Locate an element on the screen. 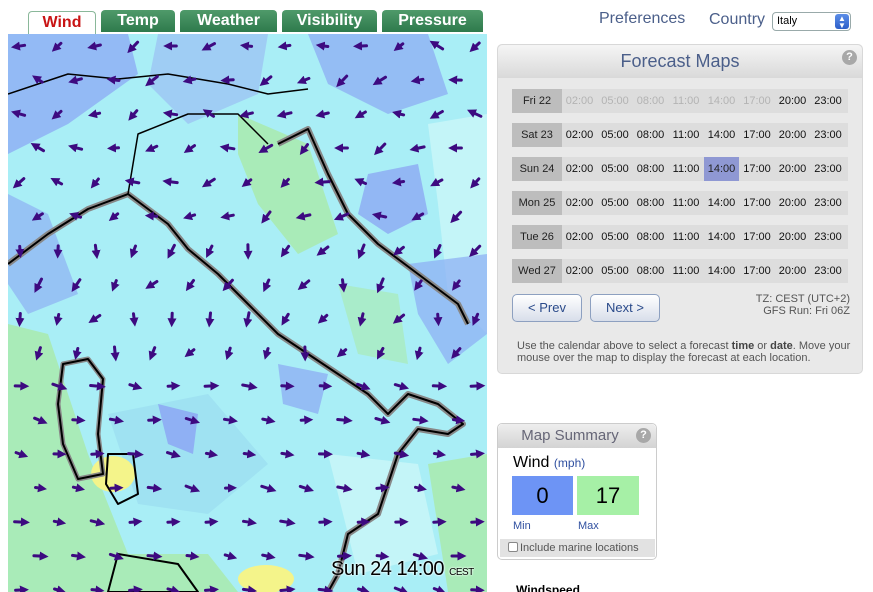 The height and width of the screenshot is (592, 873). marine-checkbox is located at coordinates (513, 547).